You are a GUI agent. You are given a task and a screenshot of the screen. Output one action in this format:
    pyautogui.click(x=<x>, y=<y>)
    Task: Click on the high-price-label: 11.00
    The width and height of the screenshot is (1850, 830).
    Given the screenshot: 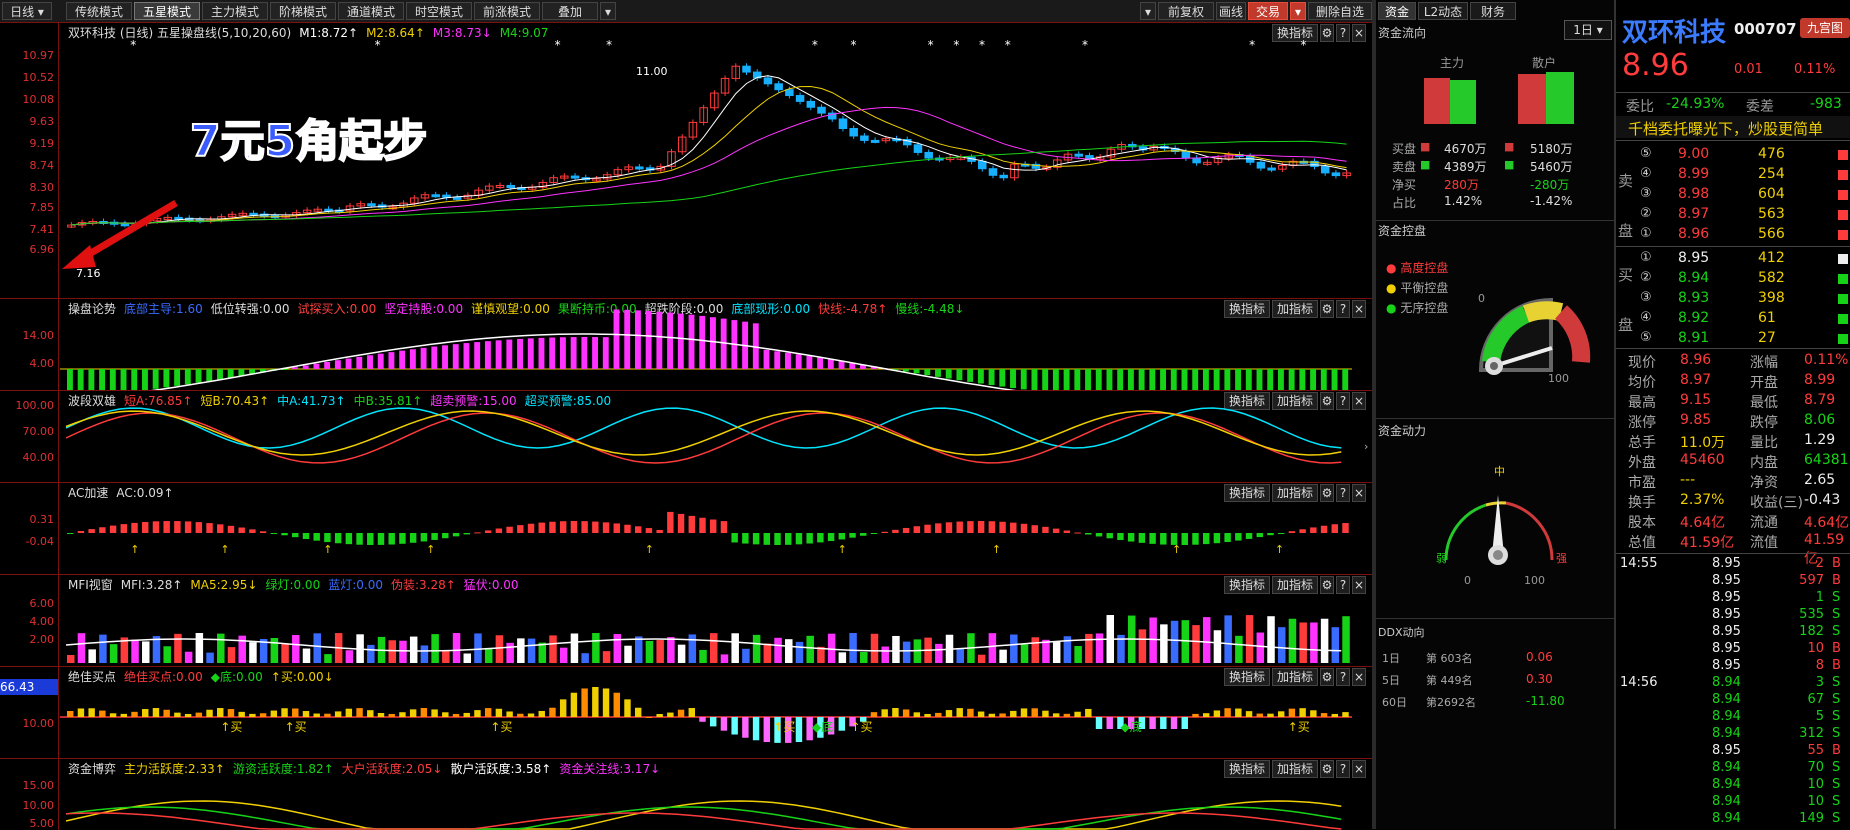 What is the action you would take?
    pyautogui.click(x=652, y=71)
    